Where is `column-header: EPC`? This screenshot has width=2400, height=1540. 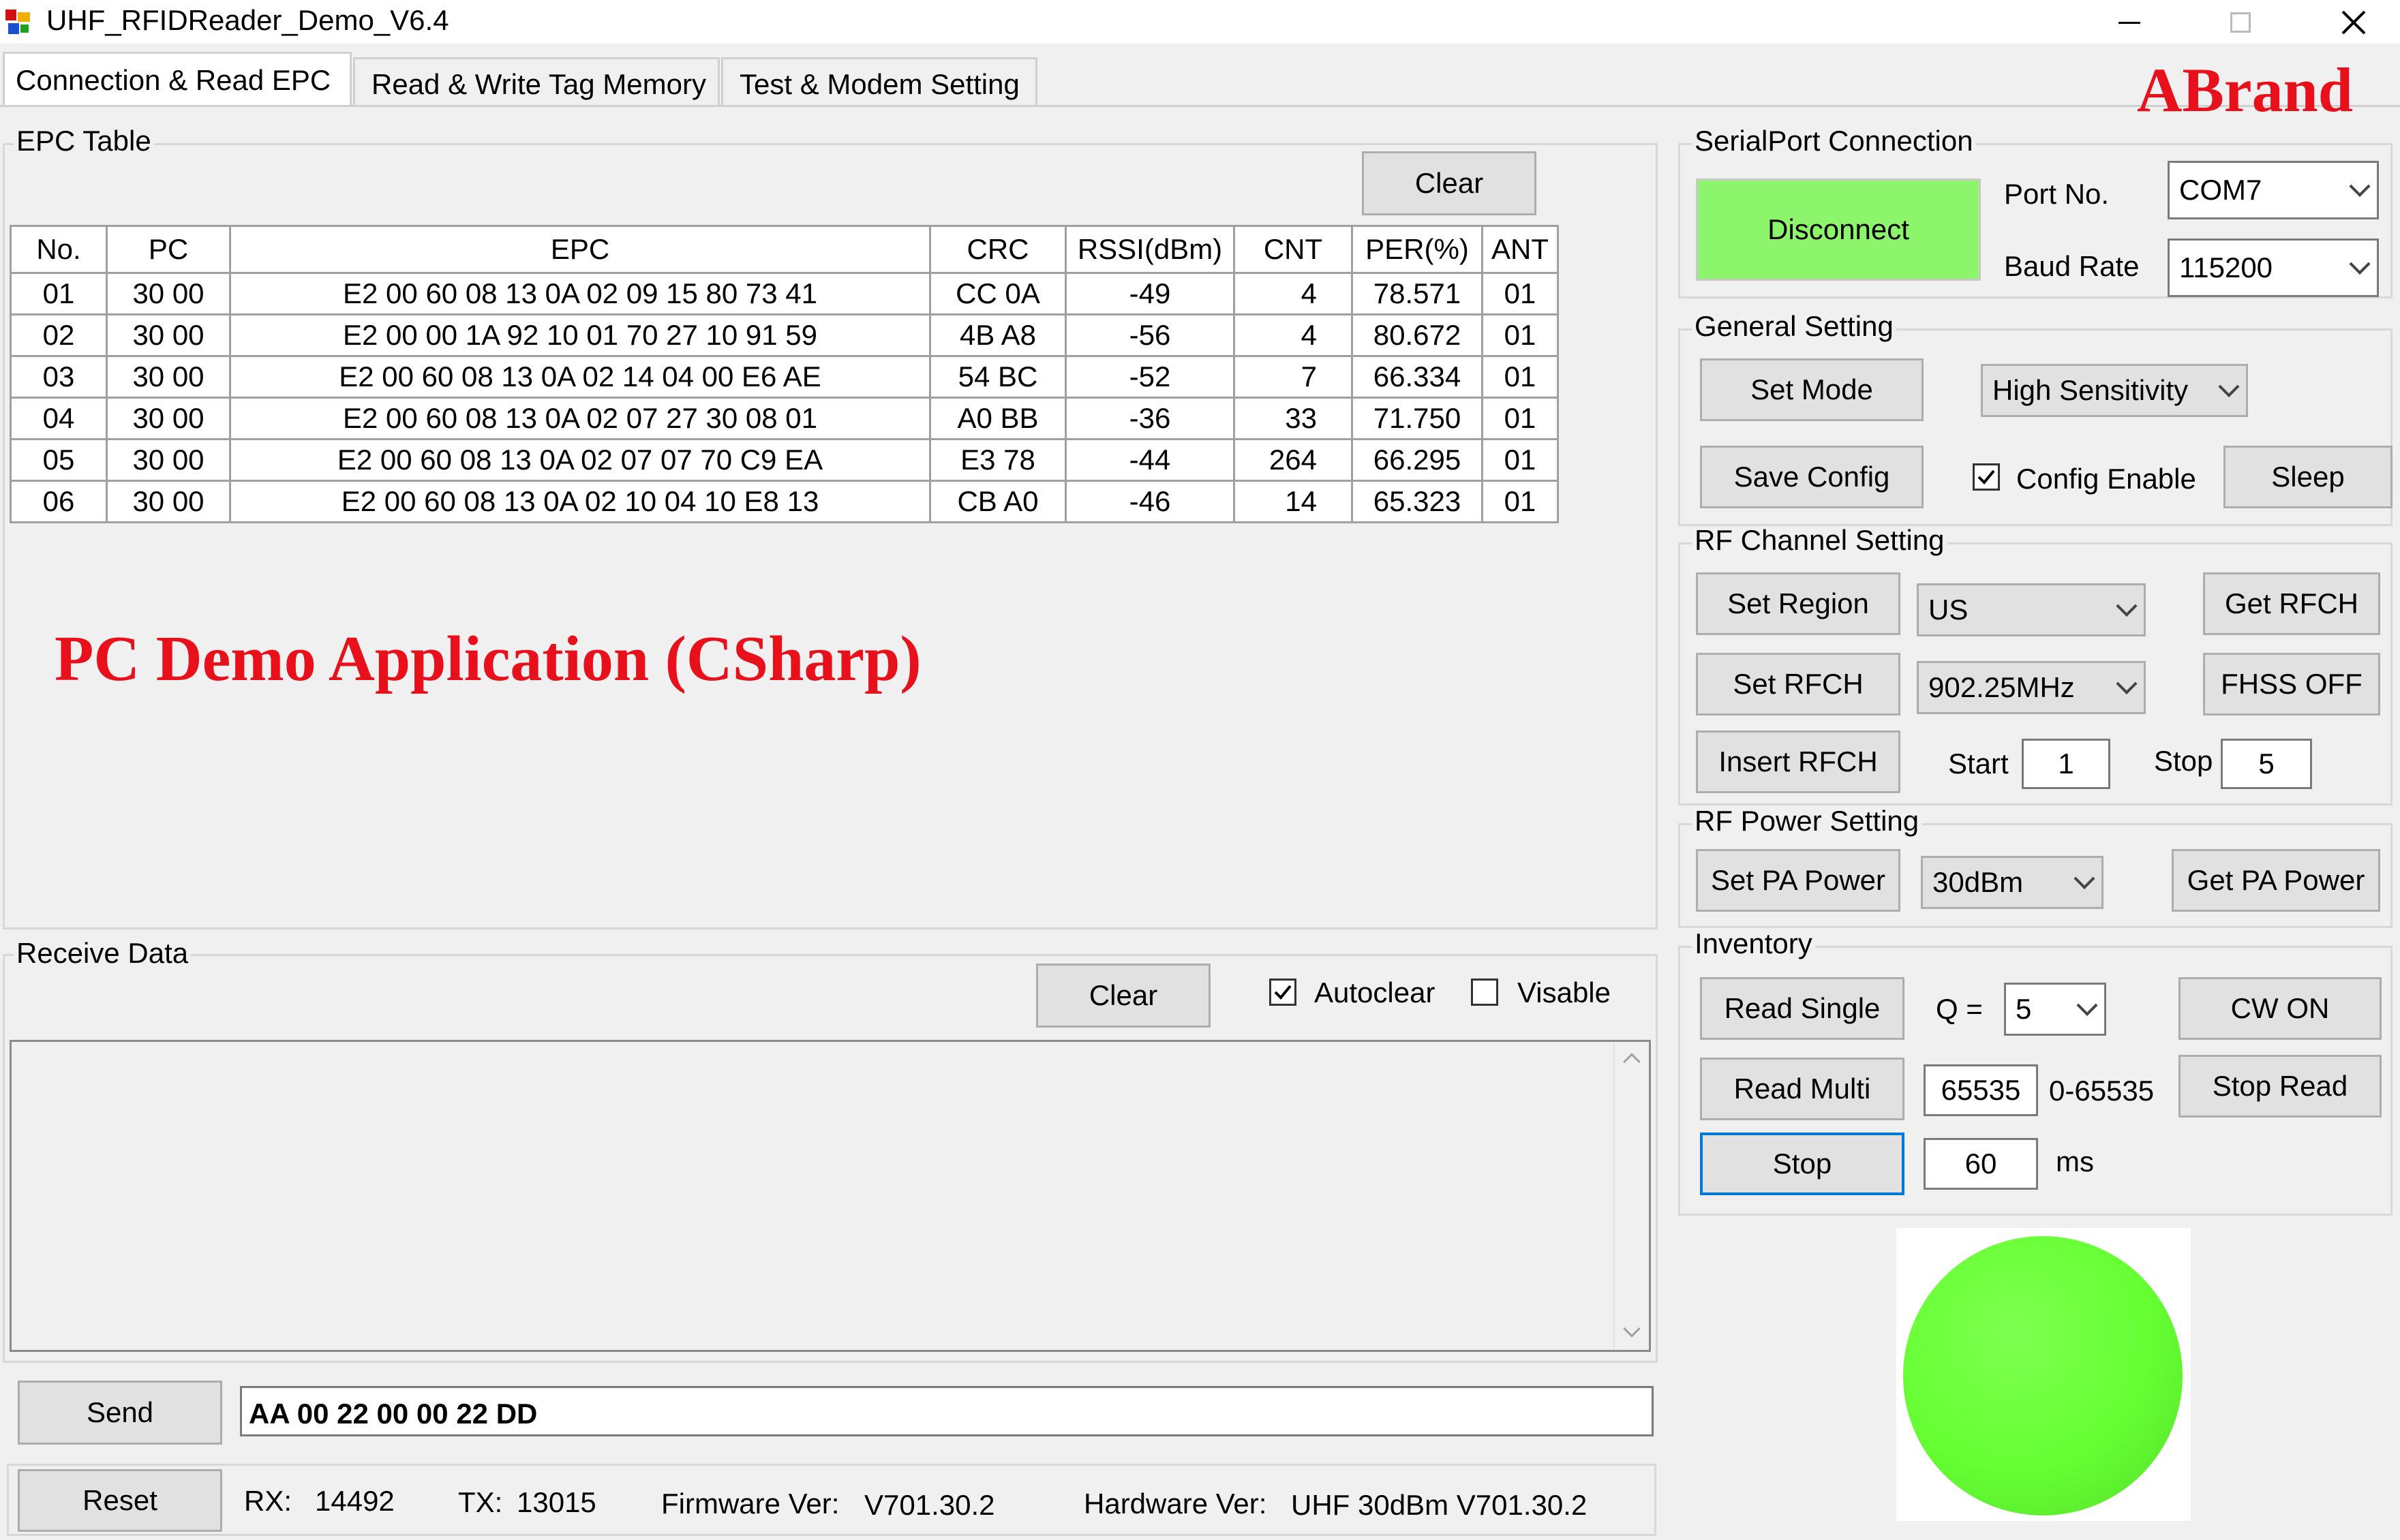
column-header: EPC is located at coordinates (580, 249).